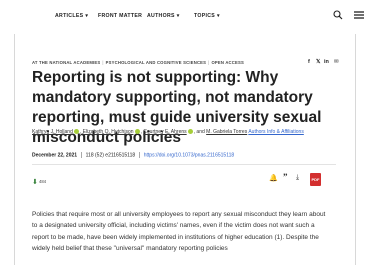 This screenshot has width=370, height=265. Describe the element at coordinates (227, 62) in the screenshot. I see `access-label: OPEN ACCESS` at that location.